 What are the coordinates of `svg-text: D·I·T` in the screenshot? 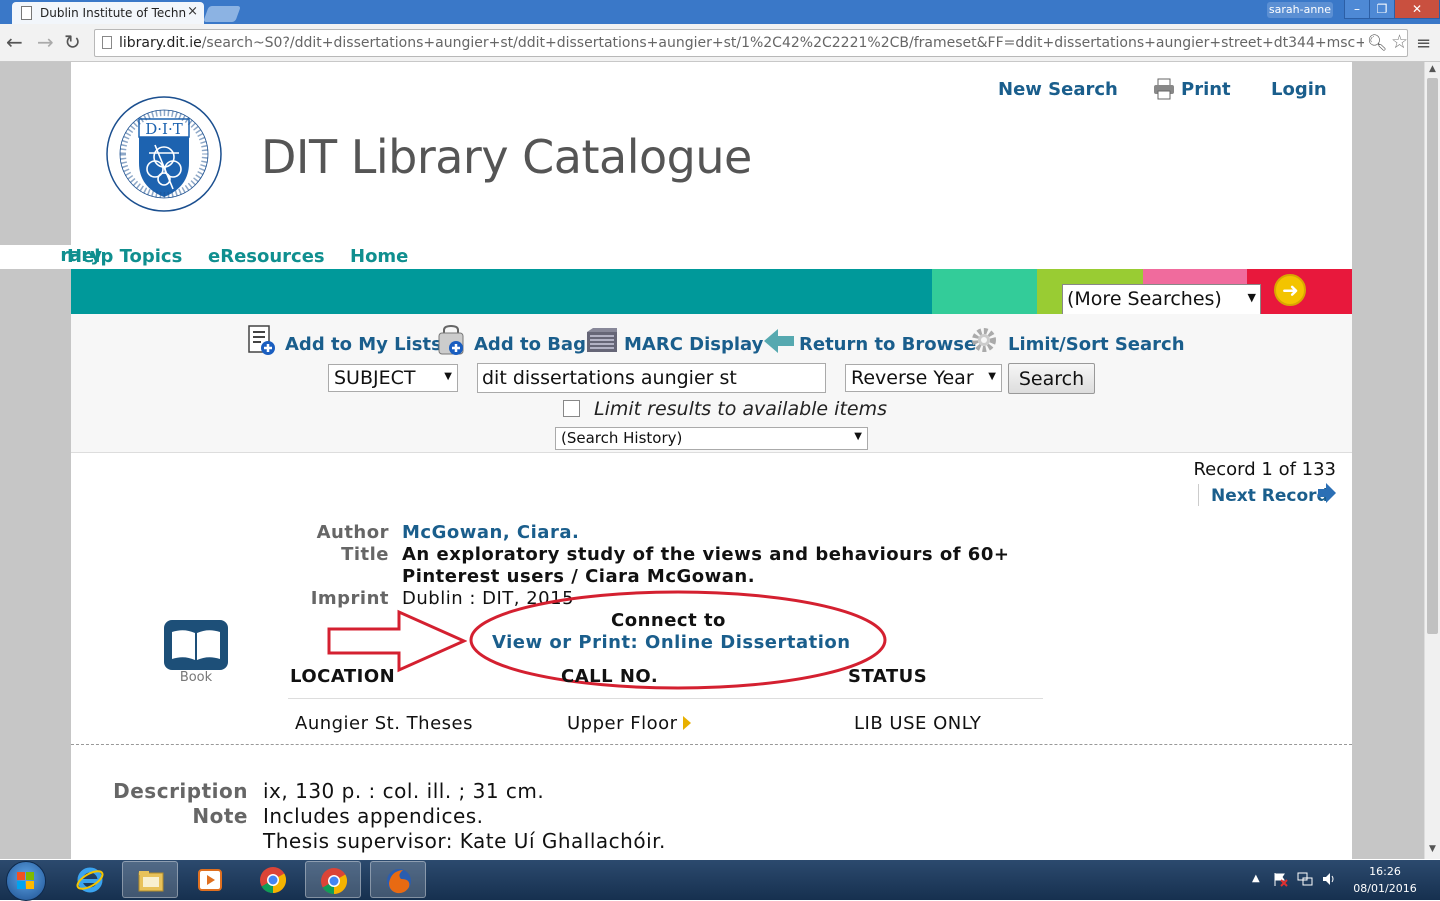 It's located at (164, 129).